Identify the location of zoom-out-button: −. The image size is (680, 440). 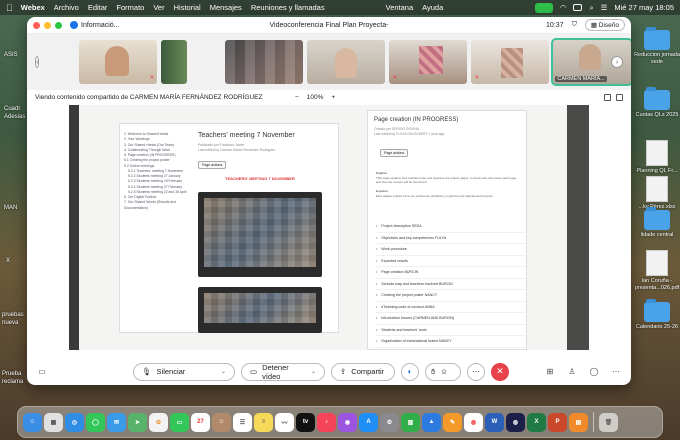
(297, 97).